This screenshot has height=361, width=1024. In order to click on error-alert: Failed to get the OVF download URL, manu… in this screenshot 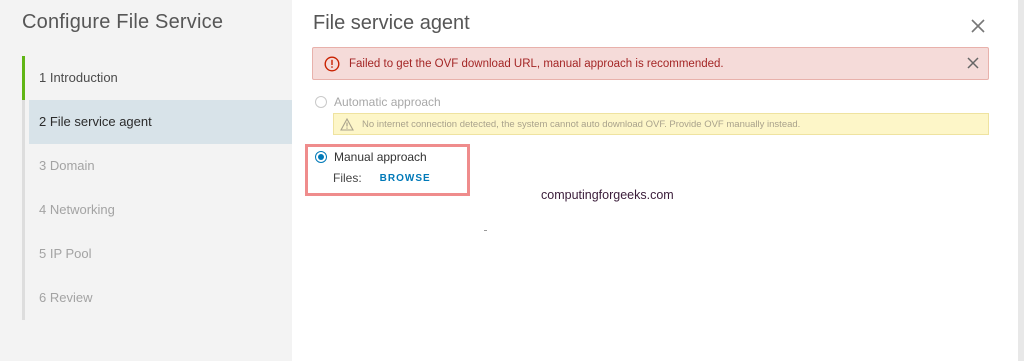, I will do `click(650, 63)`.